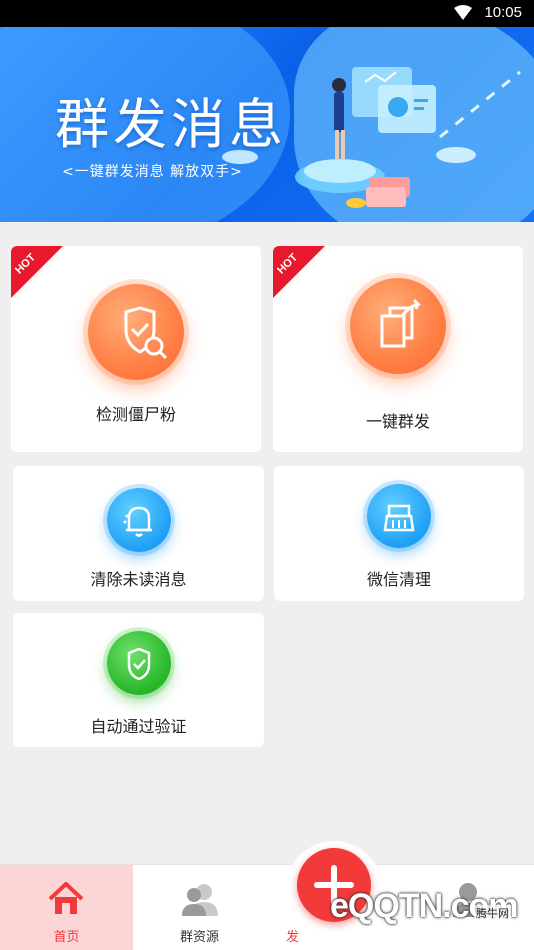 The height and width of the screenshot is (950, 534). I want to click on status-bar: 10:05, so click(267, 13).